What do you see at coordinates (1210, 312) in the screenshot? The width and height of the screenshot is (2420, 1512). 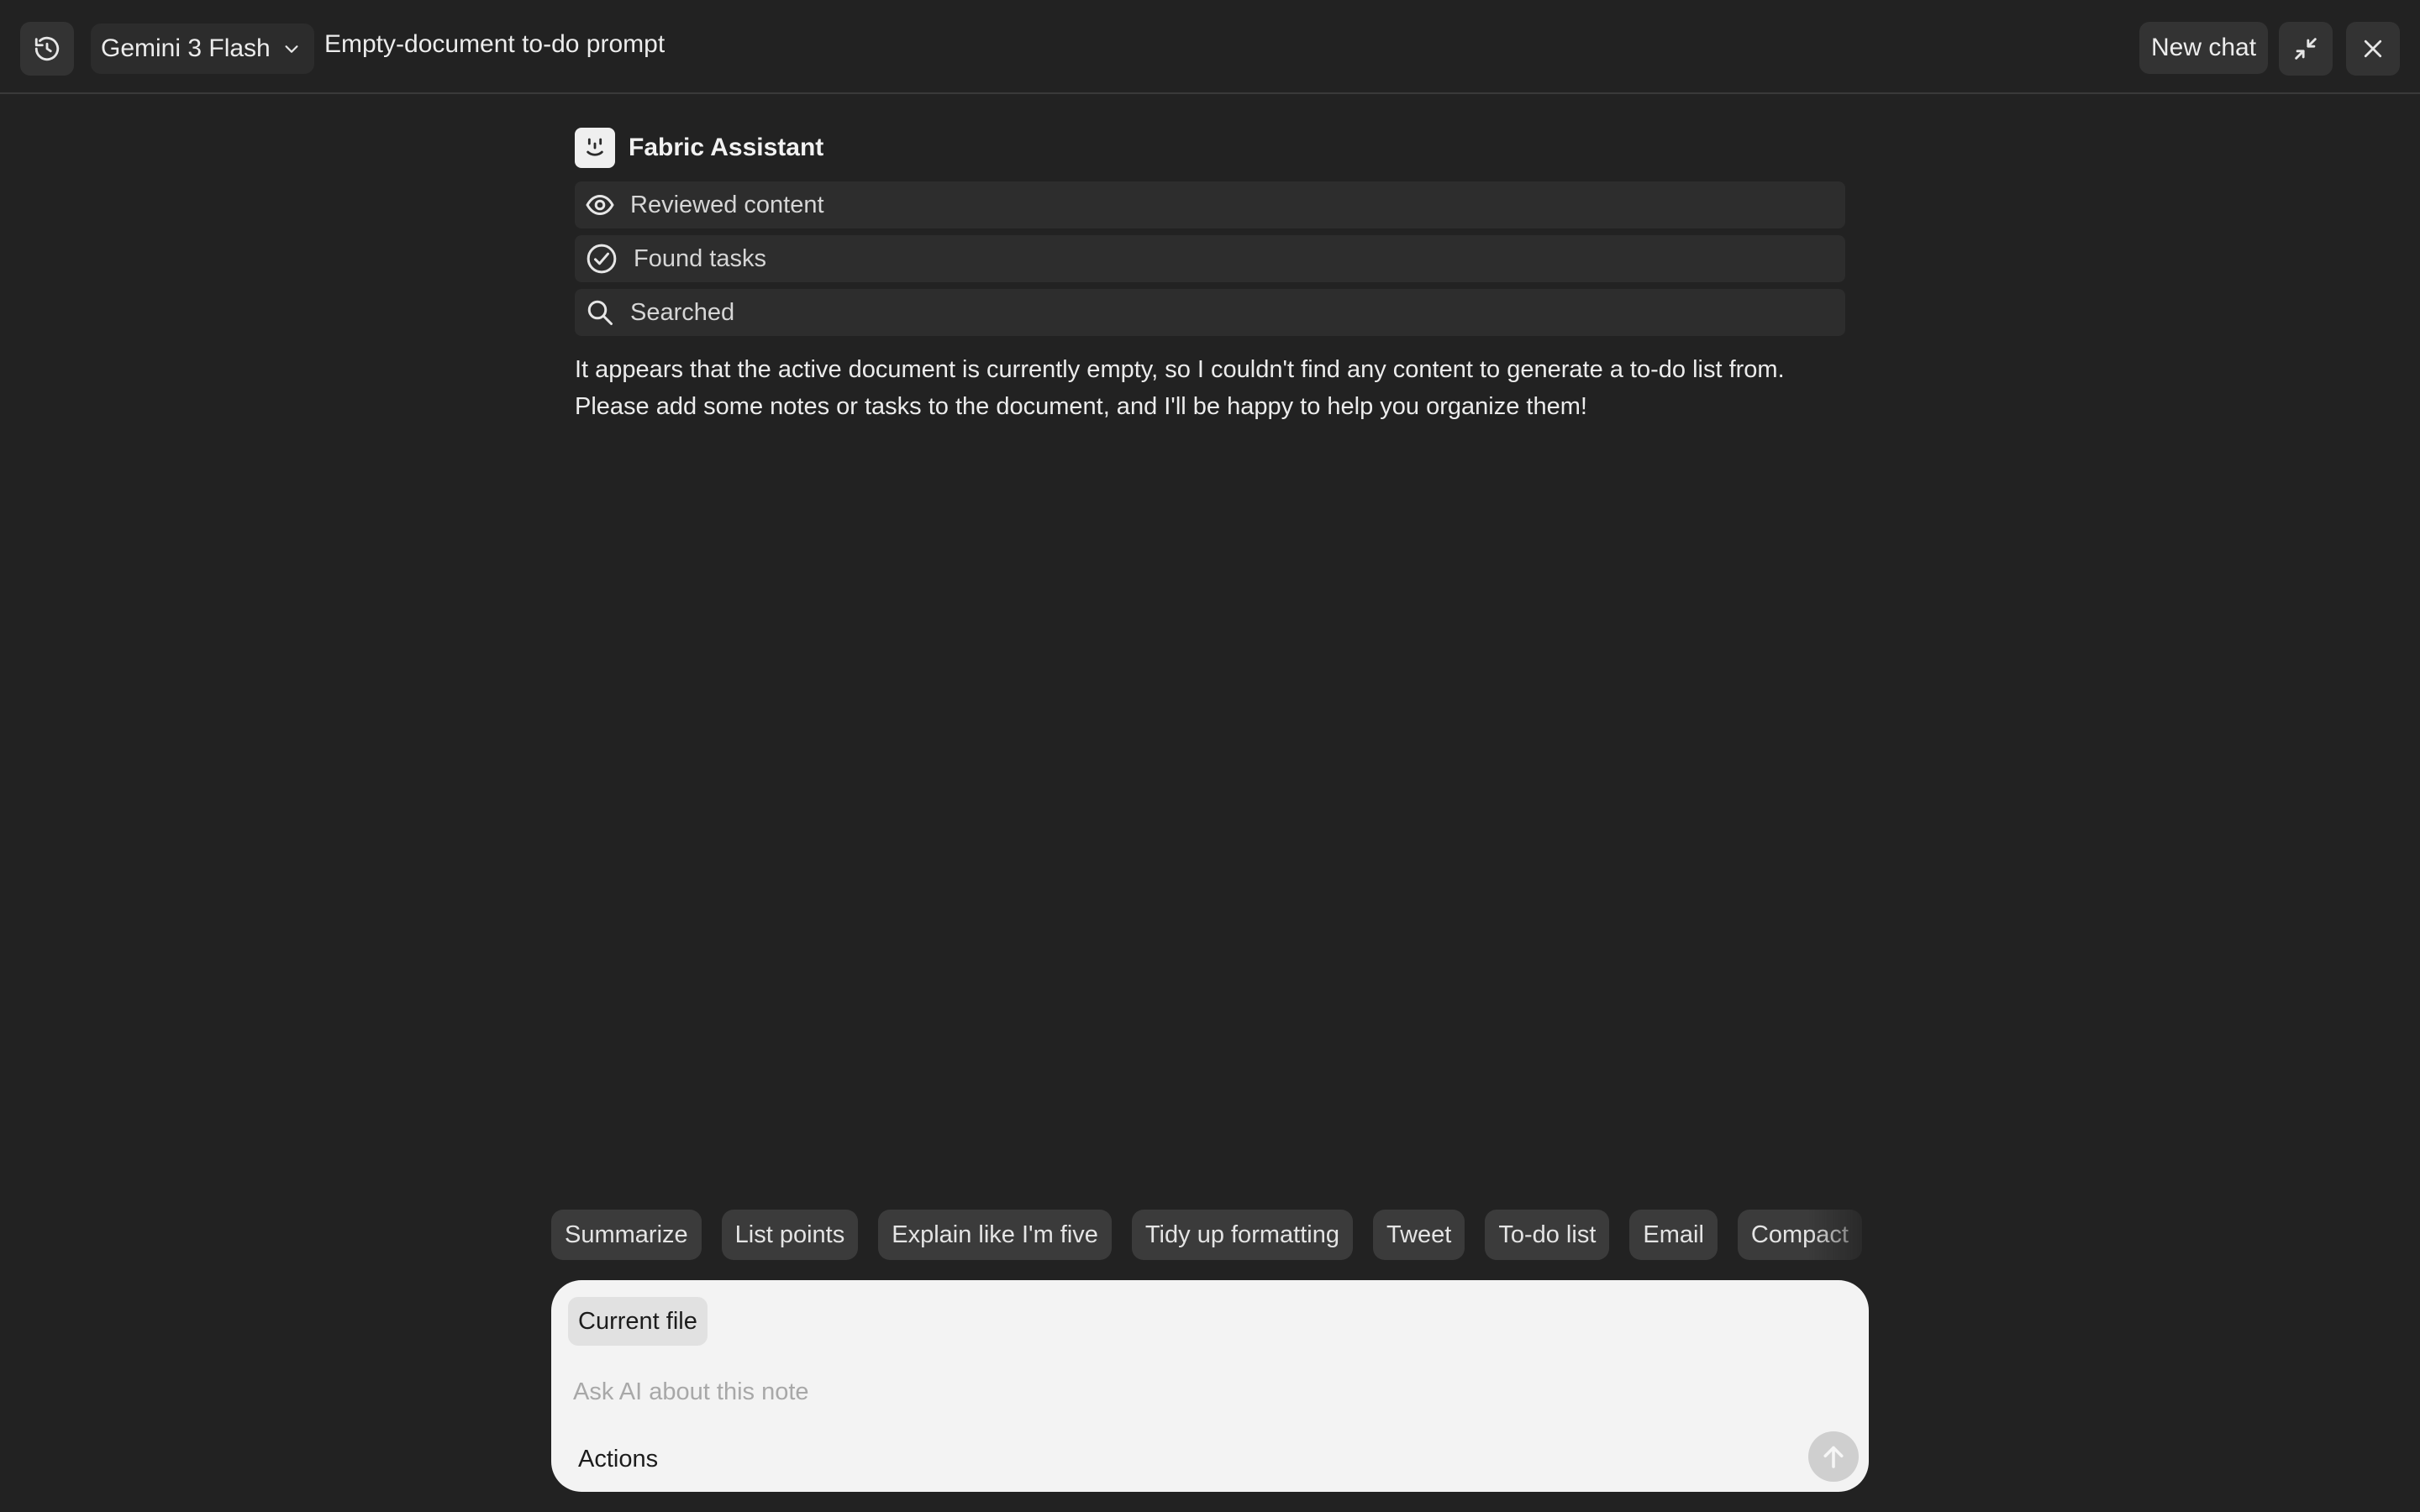 I see `step-searched: Searched` at bounding box center [1210, 312].